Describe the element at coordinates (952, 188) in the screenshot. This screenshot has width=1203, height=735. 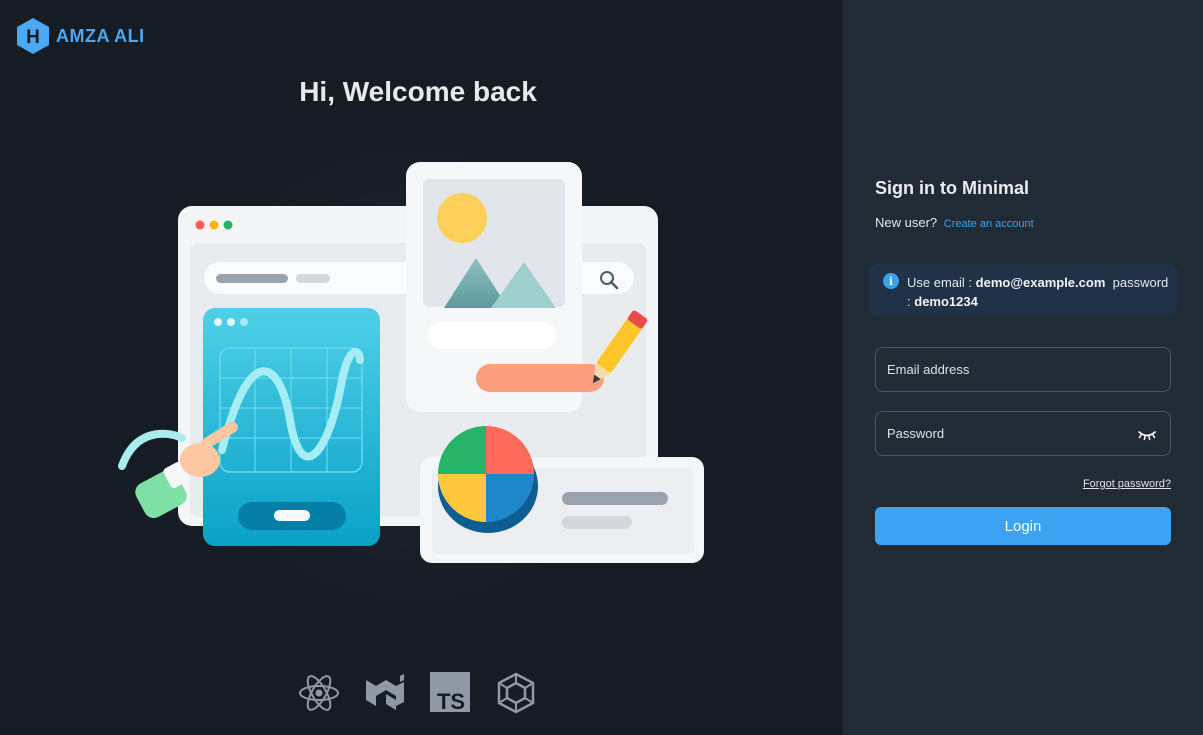
I see `form-title: Sign in to Minimal` at that location.